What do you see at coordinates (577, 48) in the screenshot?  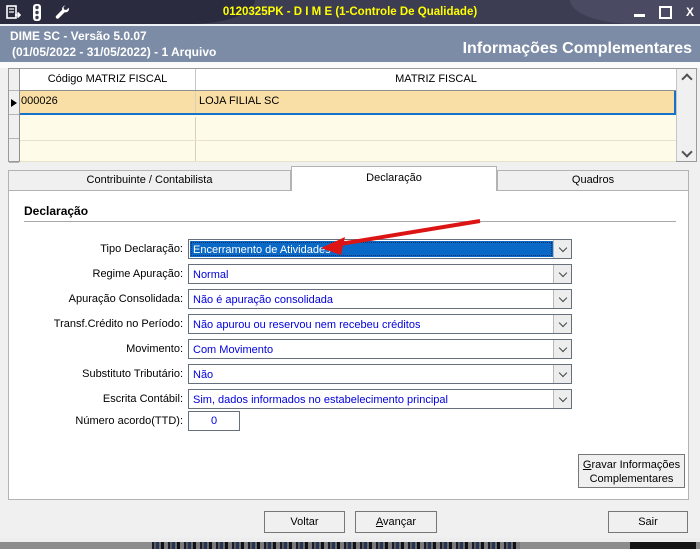 I see `page-title: Informações Complementares` at bounding box center [577, 48].